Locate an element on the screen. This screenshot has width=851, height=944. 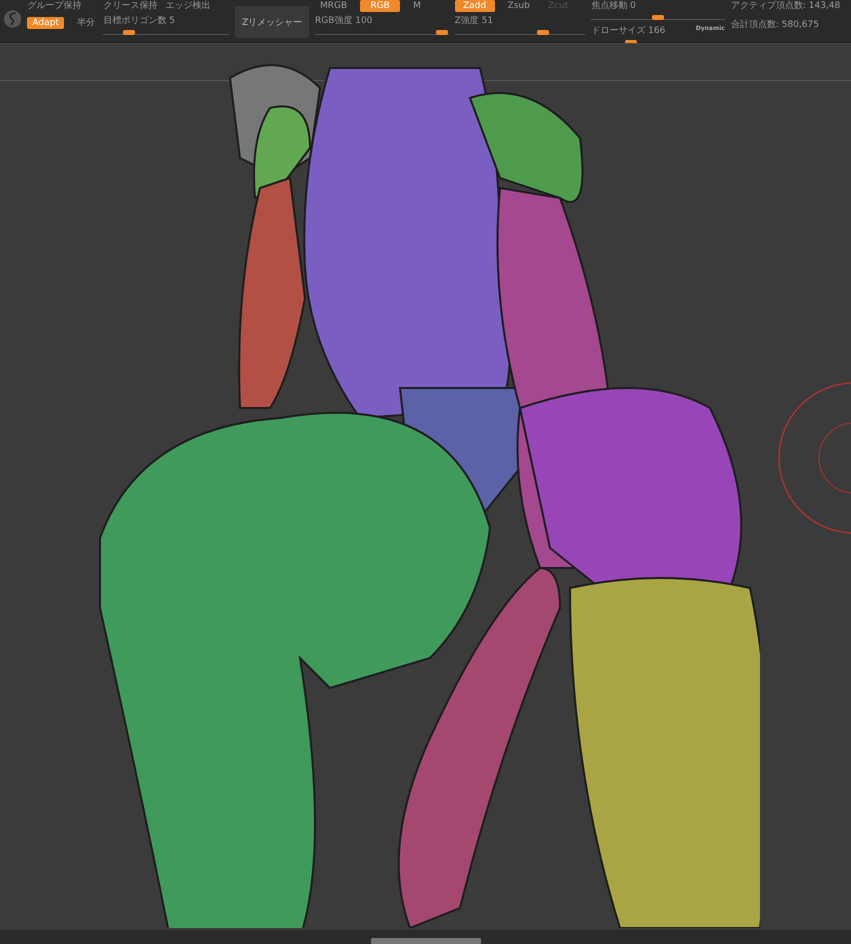
slider-label: Z強度 51 is located at coordinates (474, 21).